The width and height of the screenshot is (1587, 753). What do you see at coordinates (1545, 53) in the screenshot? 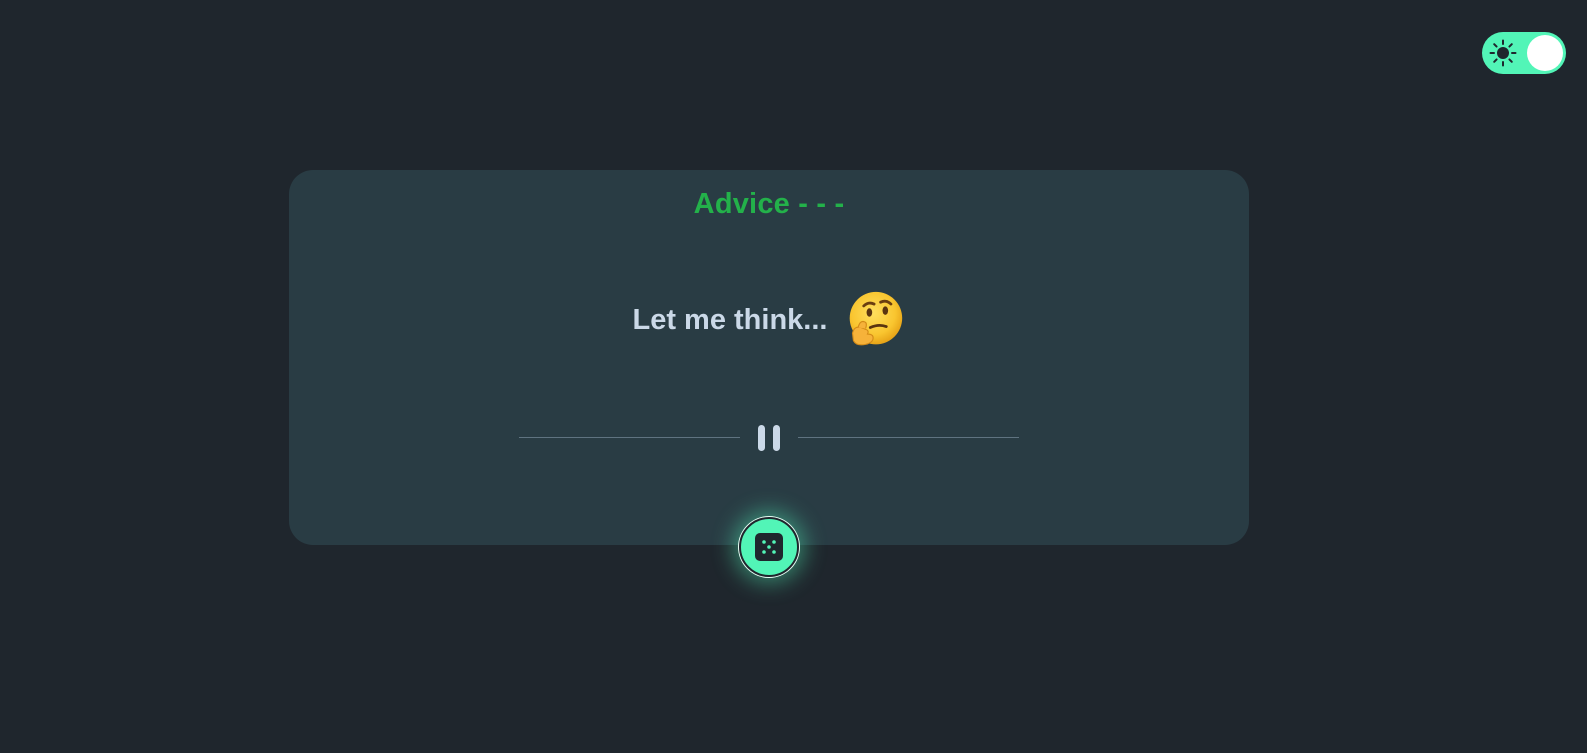
I see `toggle-knob` at bounding box center [1545, 53].